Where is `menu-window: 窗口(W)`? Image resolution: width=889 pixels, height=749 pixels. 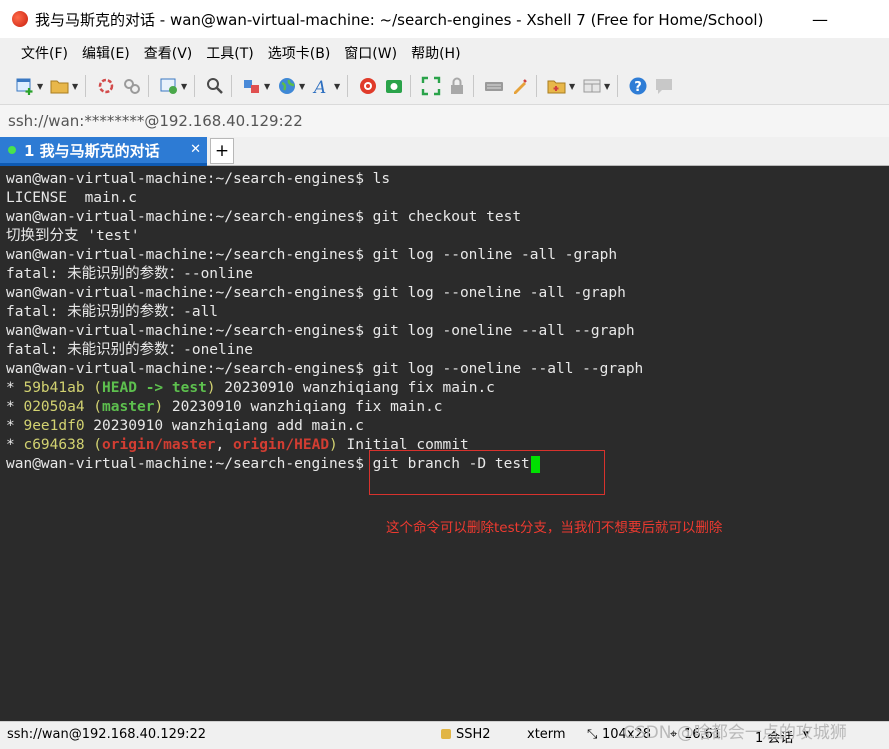 menu-window: 窗口(W) is located at coordinates (370, 53).